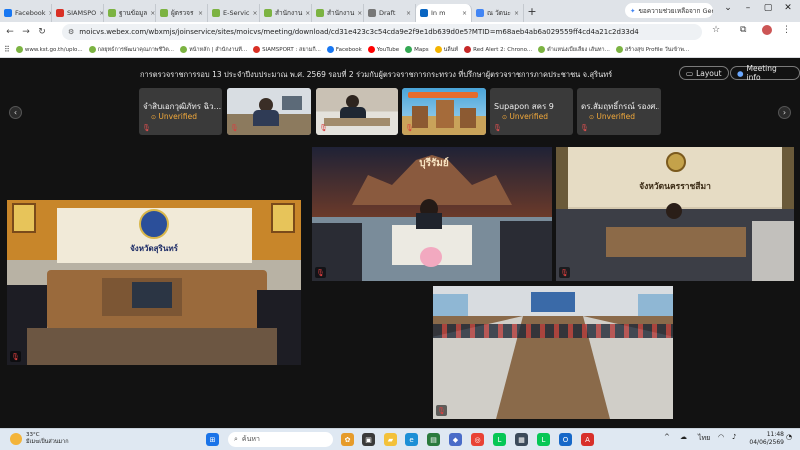 Image resolution: width=800 pixels, height=450 pixels. I want to click on maximize-button: ▢, so click(768, 8).